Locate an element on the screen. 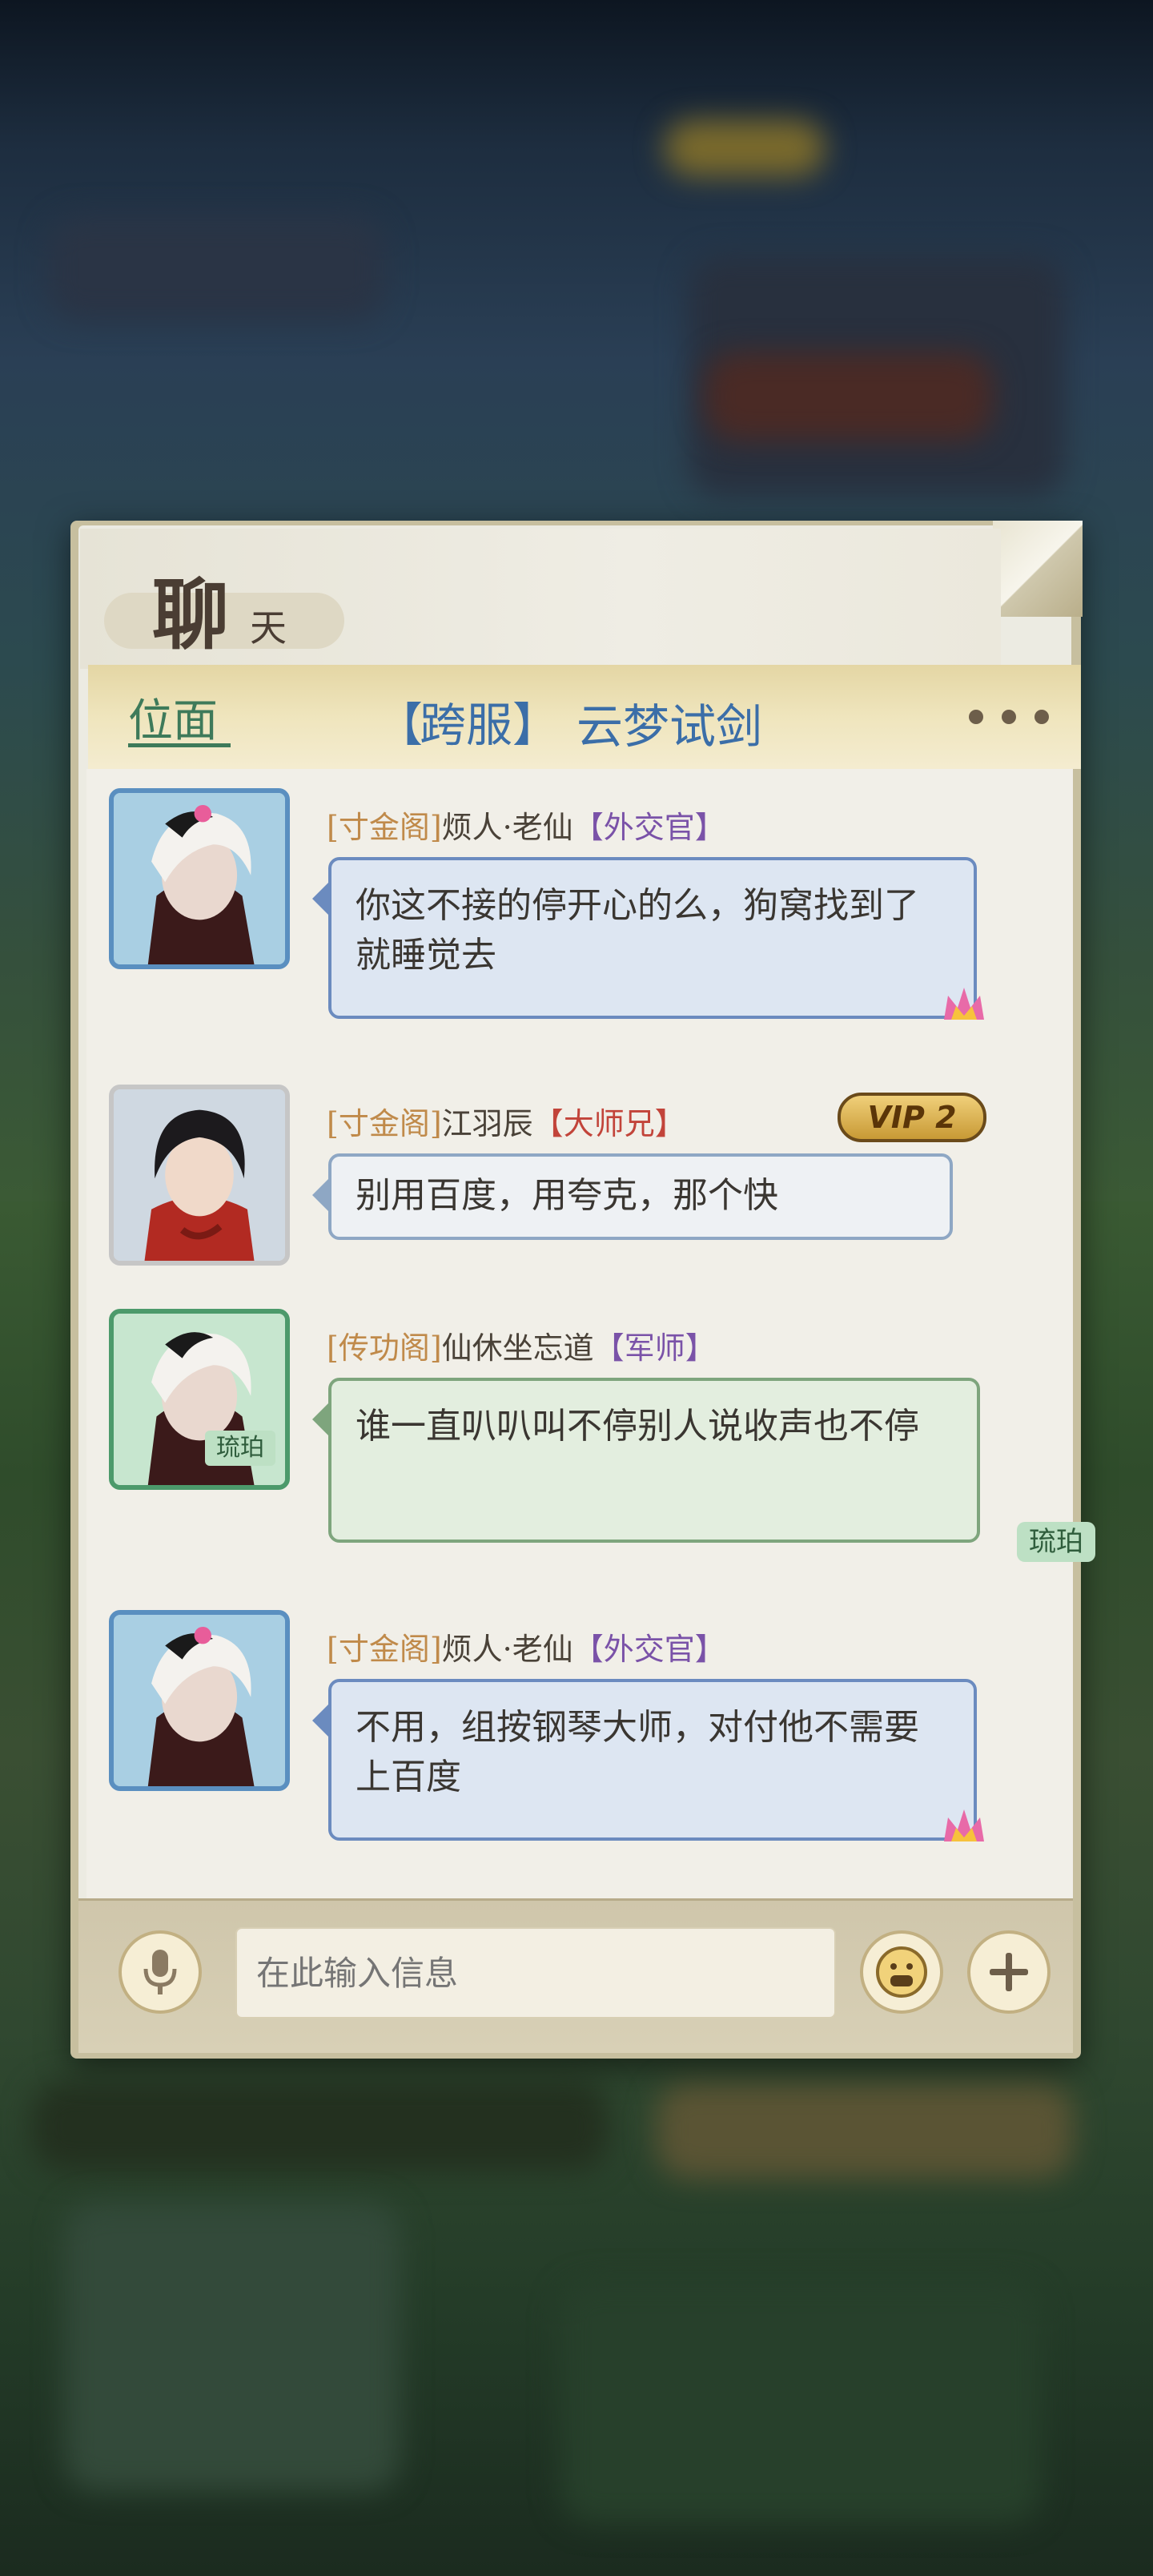  message-text: 不用，组按钢琴大师，对付他不需要上百度 is located at coordinates (637, 1752).